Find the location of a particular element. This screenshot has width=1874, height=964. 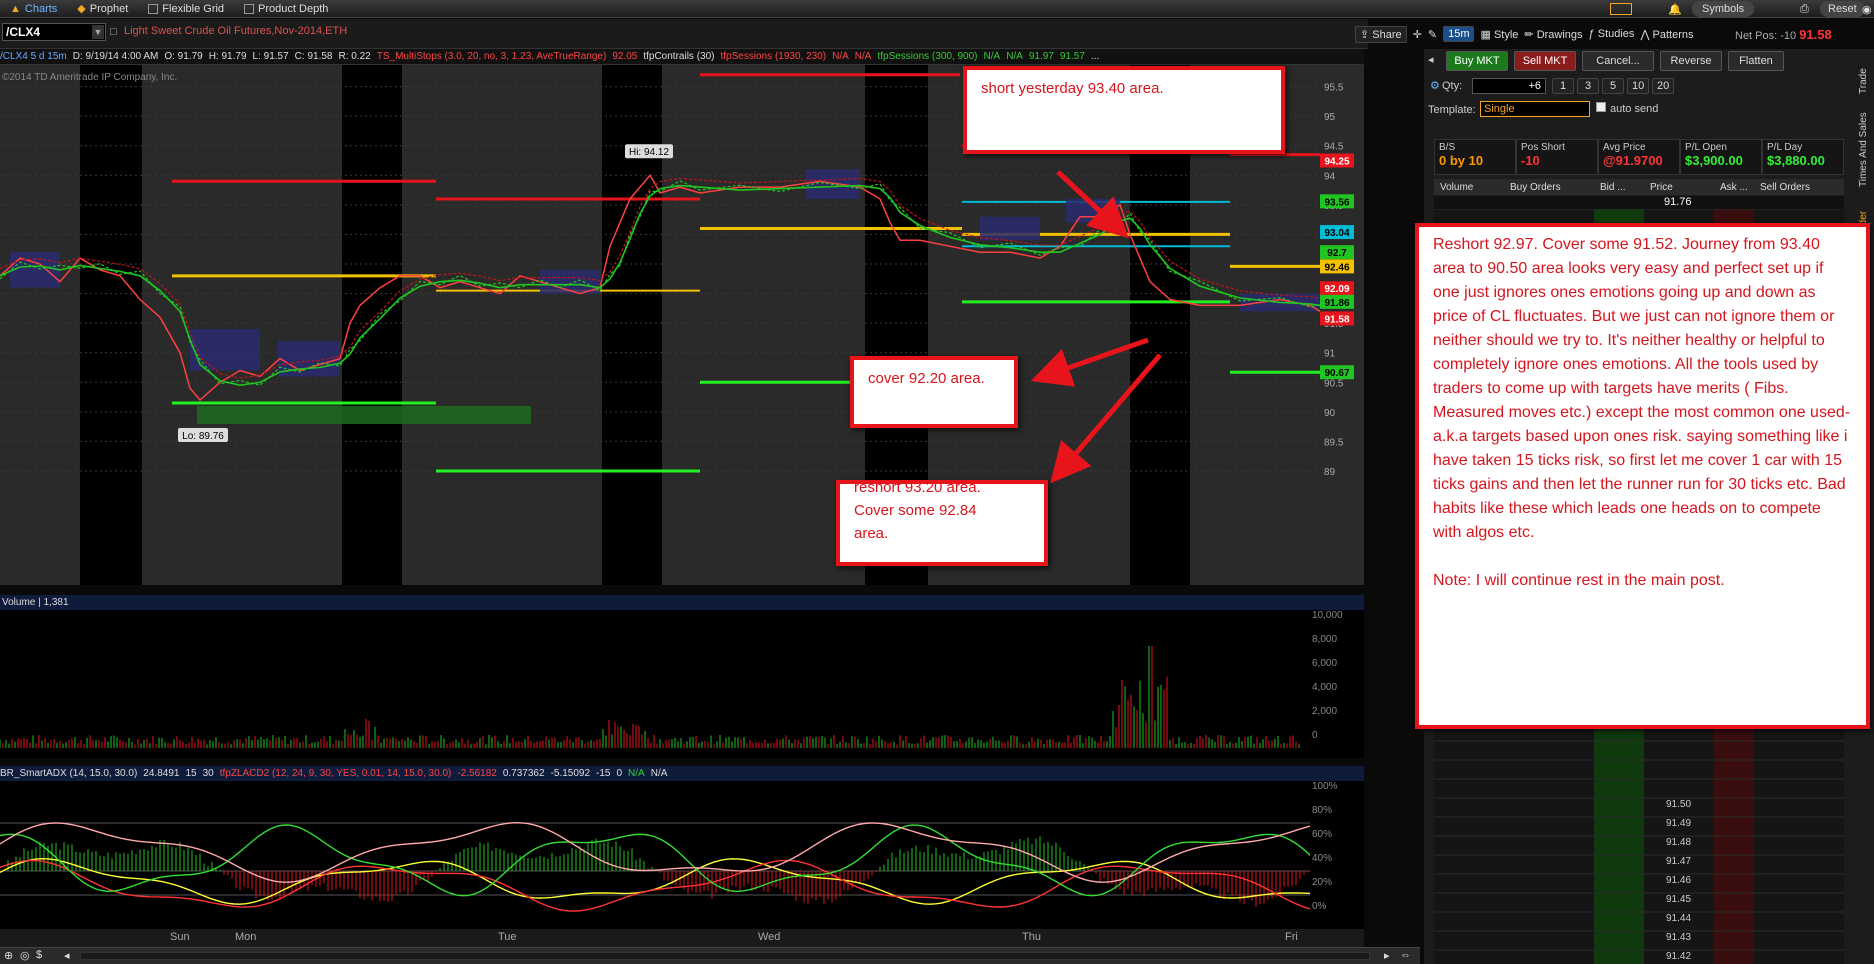

auto-send-checkbox is located at coordinates (1601, 107).